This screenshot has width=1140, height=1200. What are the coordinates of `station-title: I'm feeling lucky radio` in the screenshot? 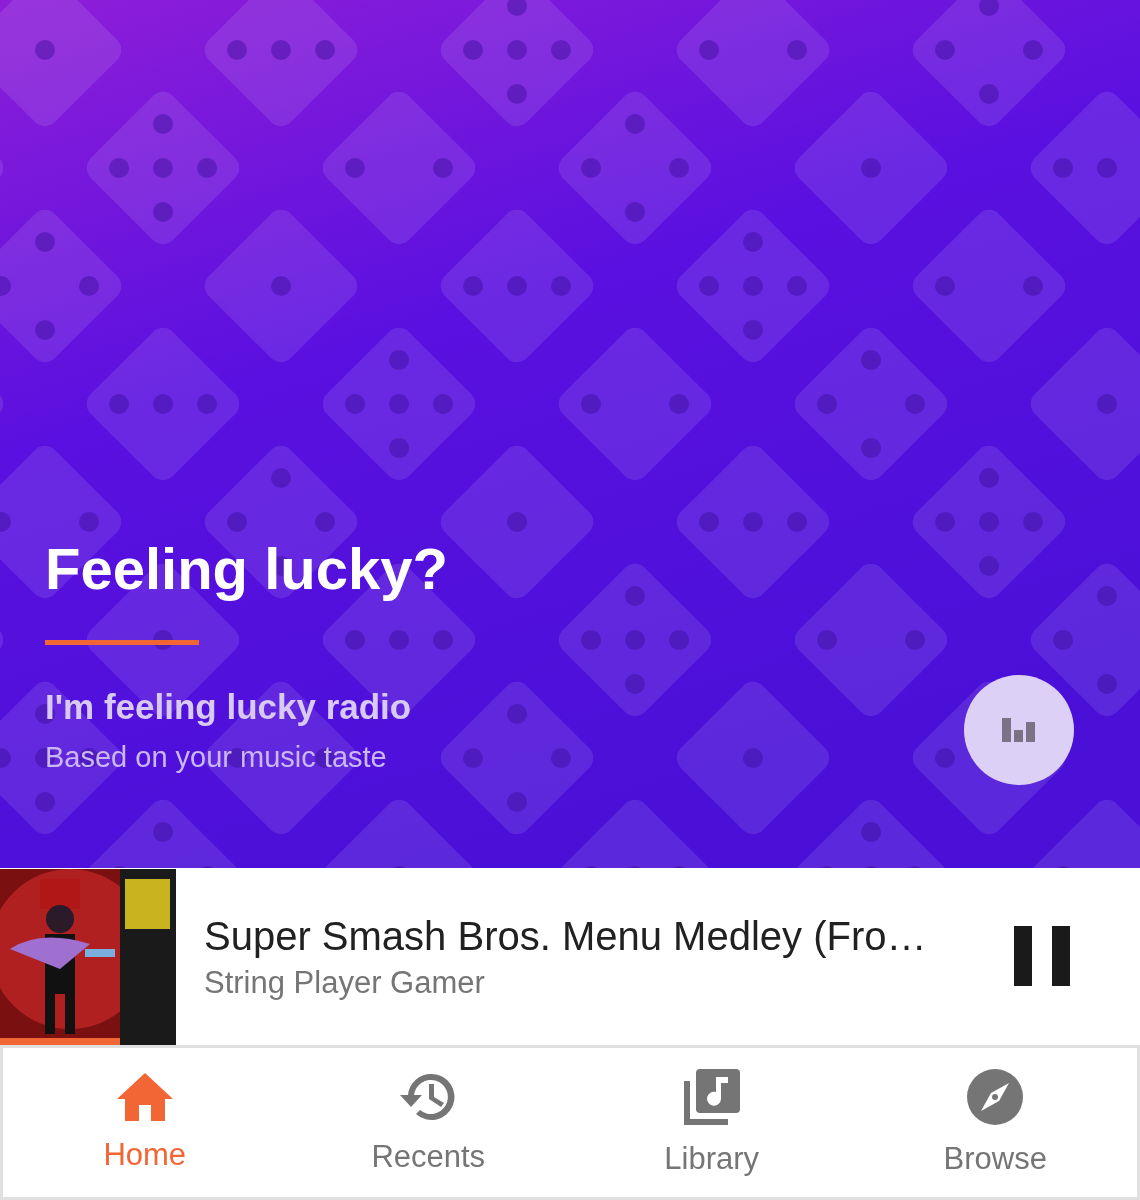 It's located at (228, 706).